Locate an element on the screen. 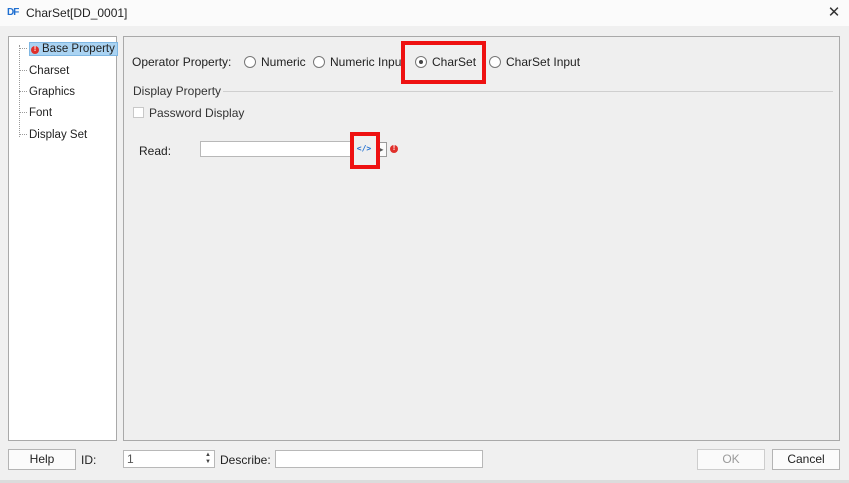 This screenshot has height=483, width=849. tree-item-charset: Charset is located at coordinates (44, 71).